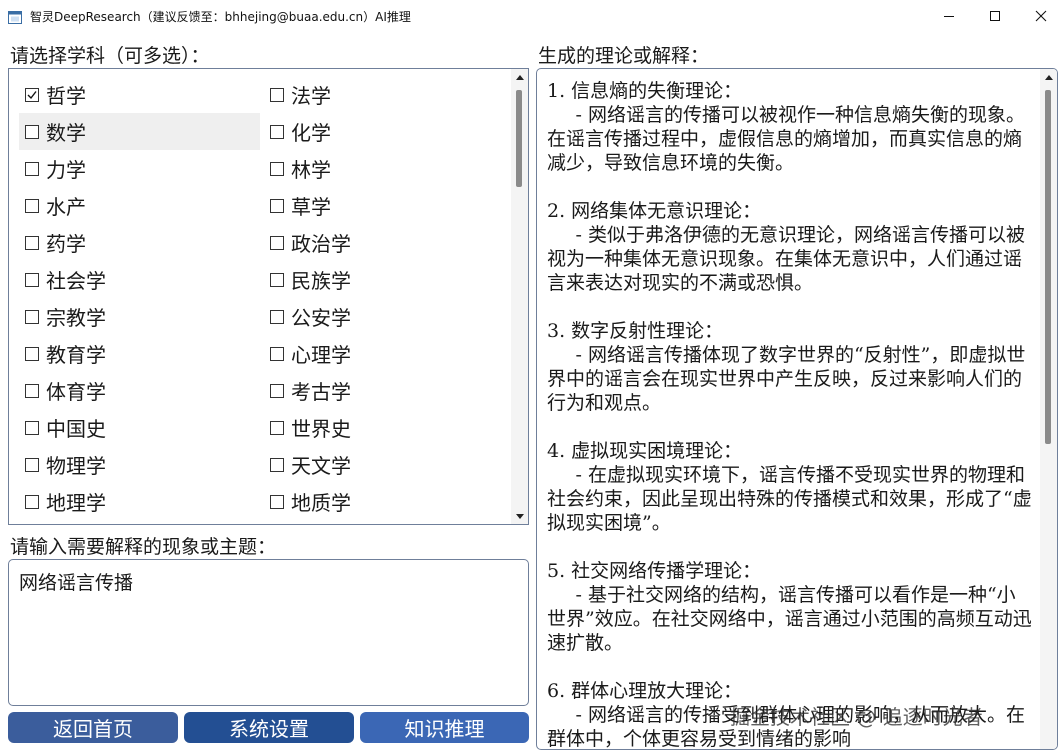 This screenshot has height=750, width=1064. What do you see at coordinates (66, 96) in the screenshot?
I see `subject-item-label: 哲学` at bounding box center [66, 96].